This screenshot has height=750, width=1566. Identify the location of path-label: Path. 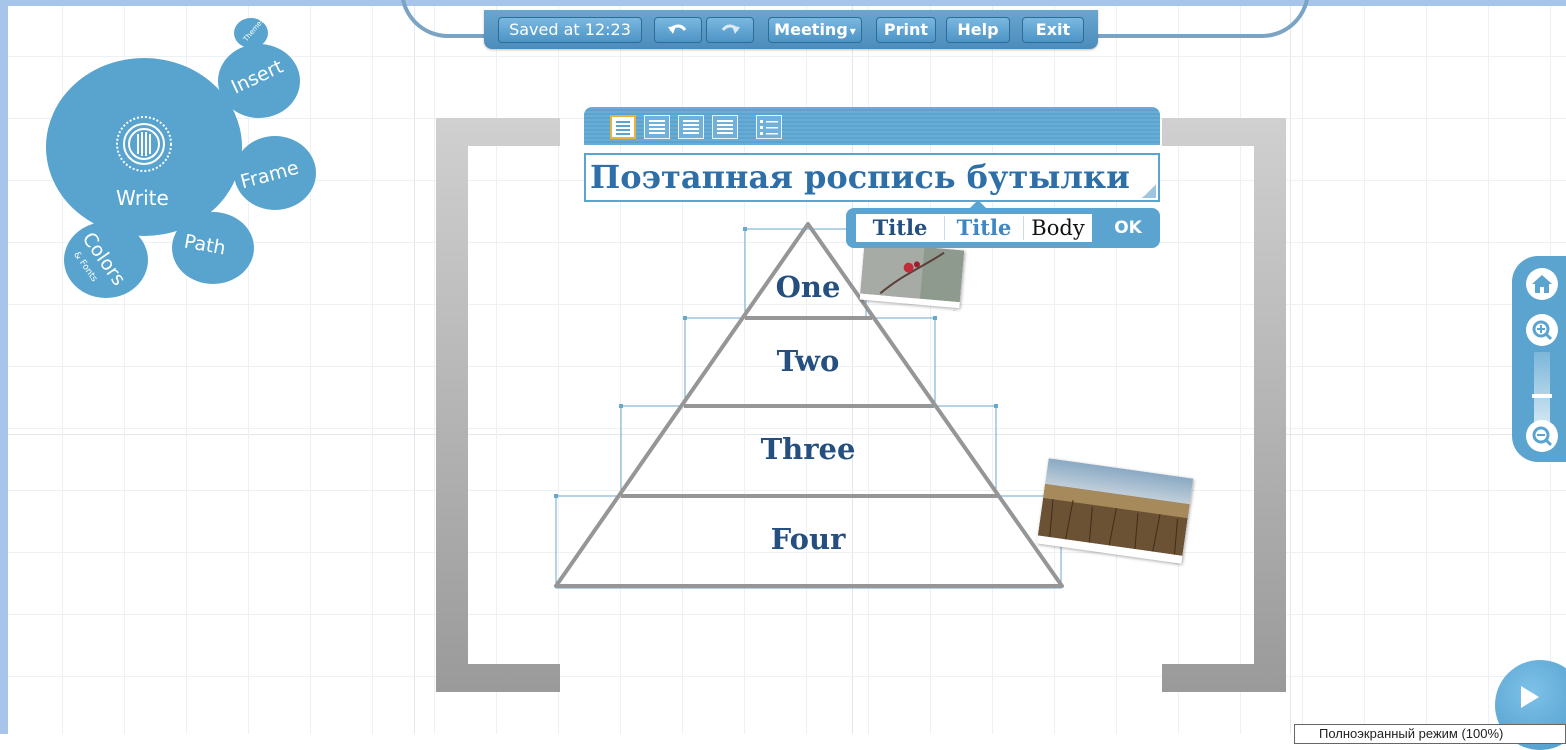
(205, 245).